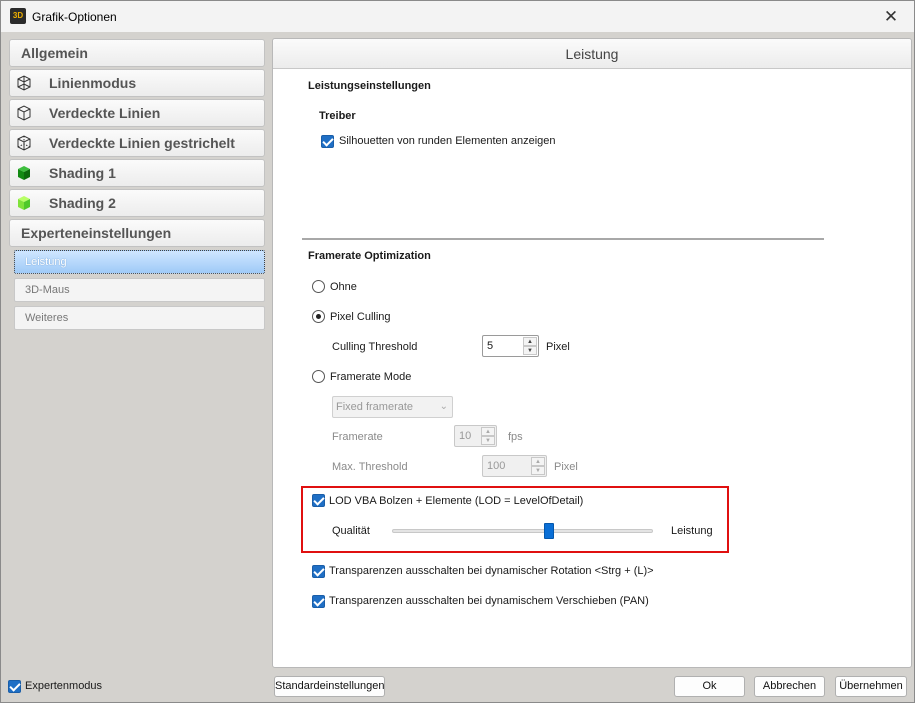  I want to click on nav-linienmodus: Linienmodus, so click(137, 83).